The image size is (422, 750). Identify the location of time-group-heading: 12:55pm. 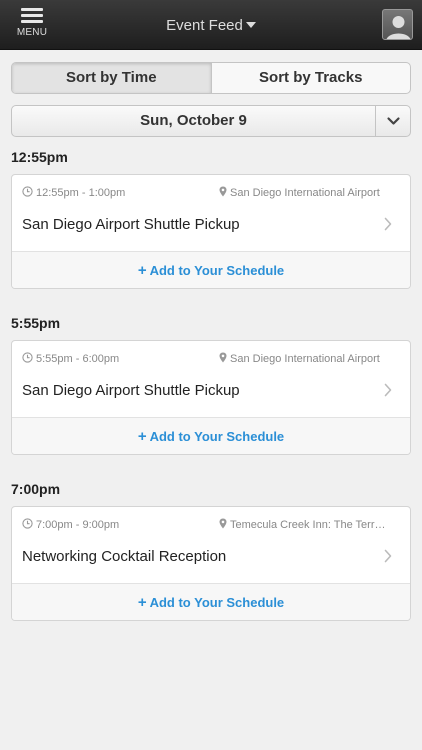
(39, 157).